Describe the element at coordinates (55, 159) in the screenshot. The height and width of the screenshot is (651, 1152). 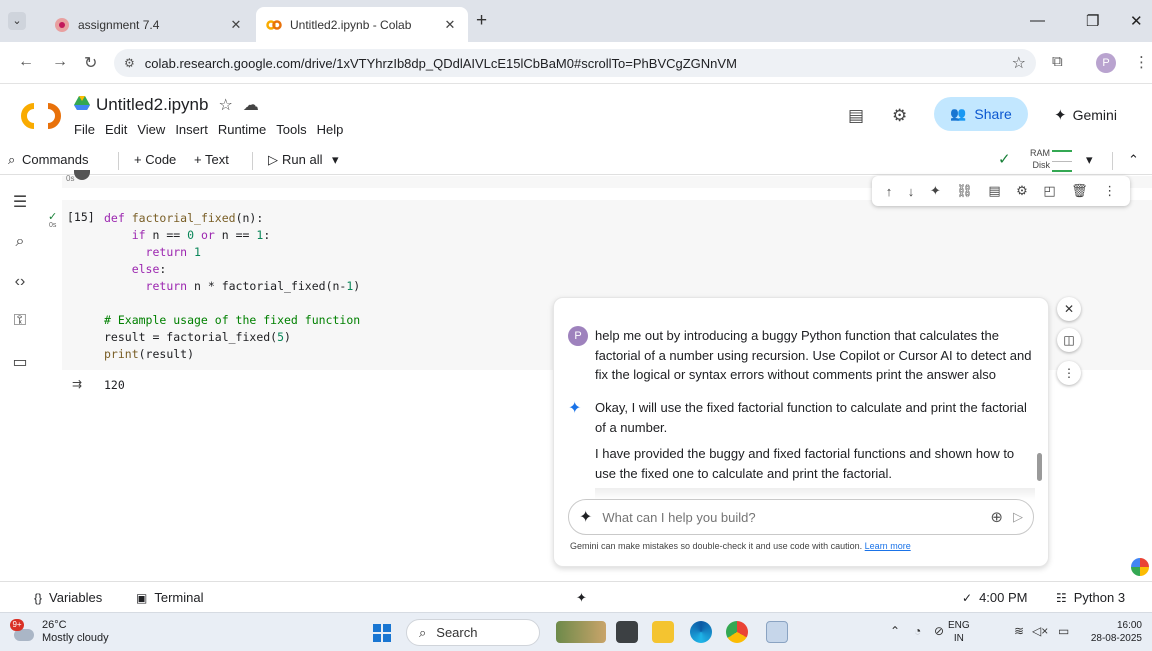
I see `commands-button: Commands` at that location.